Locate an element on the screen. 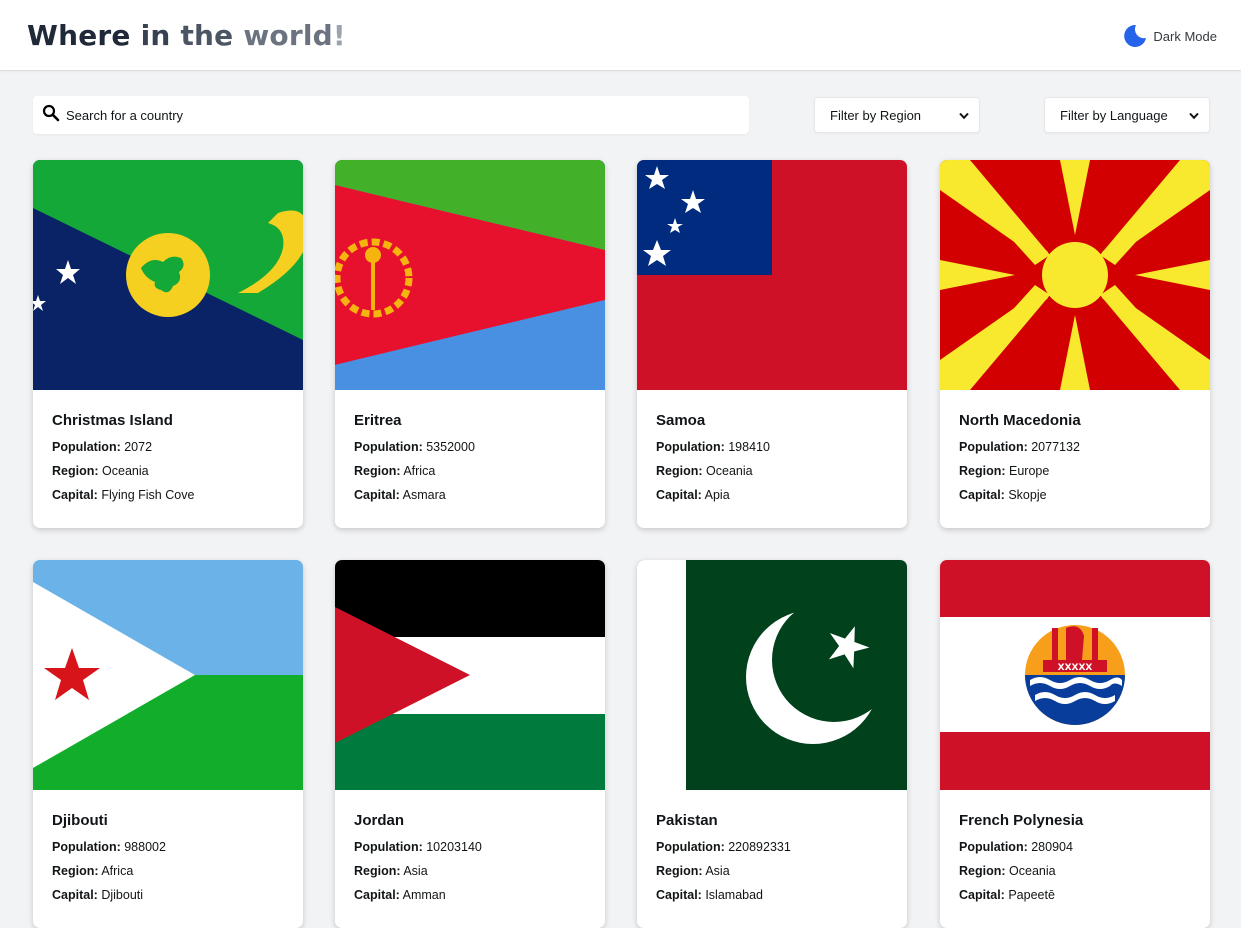  population-row: Population: 2077132 is located at coordinates (1075, 447).